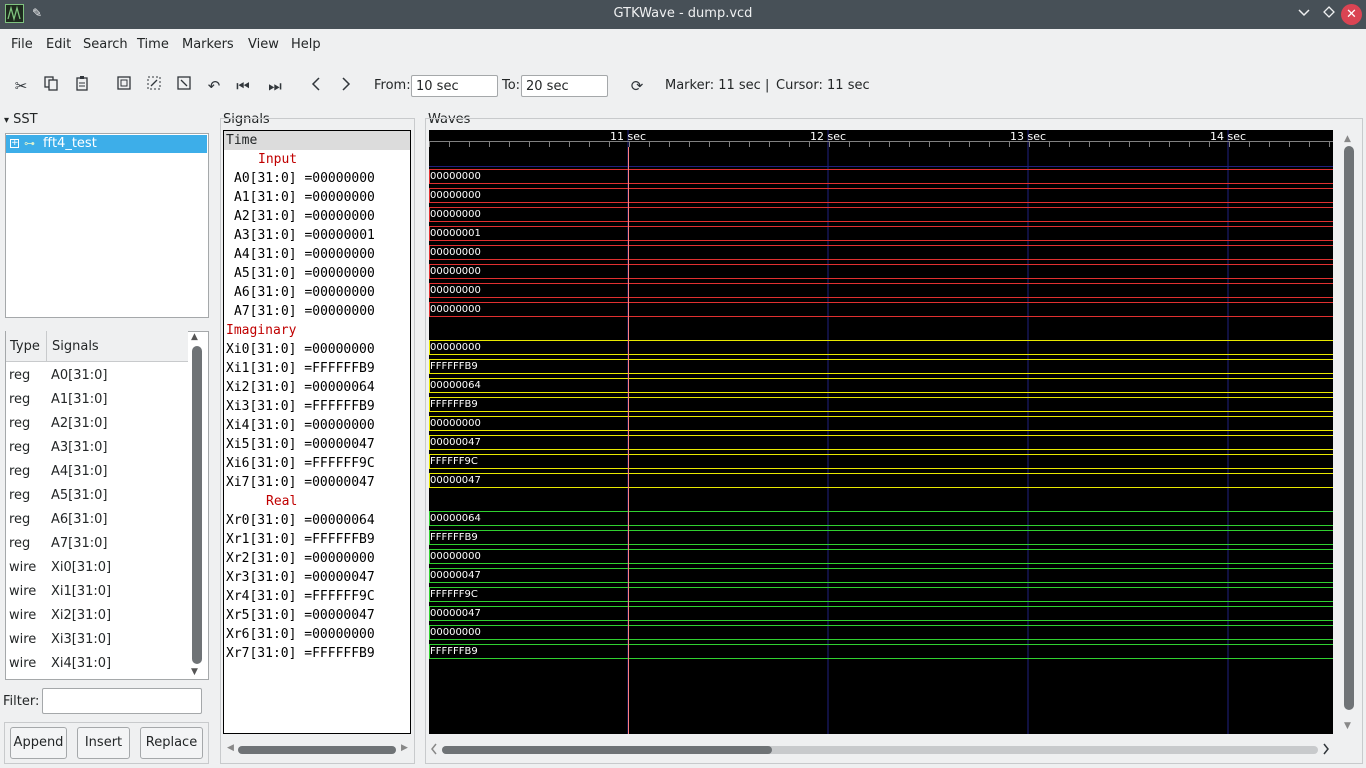  I want to click on signals-column-header: Signals, so click(75, 346).